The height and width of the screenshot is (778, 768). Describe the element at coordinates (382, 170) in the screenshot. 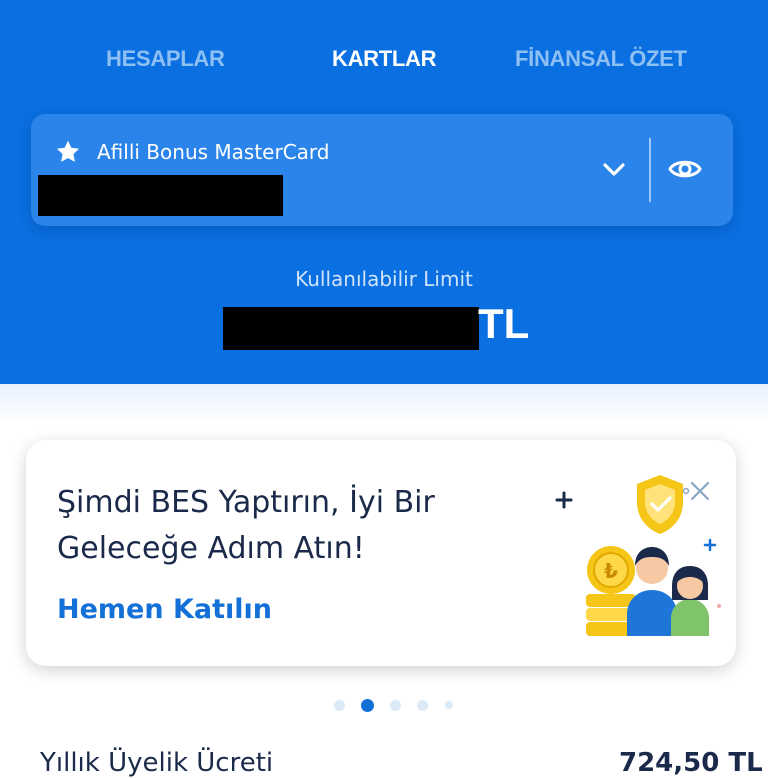

I see `card-selector: Afilli Bonus MasterCard` at that location.